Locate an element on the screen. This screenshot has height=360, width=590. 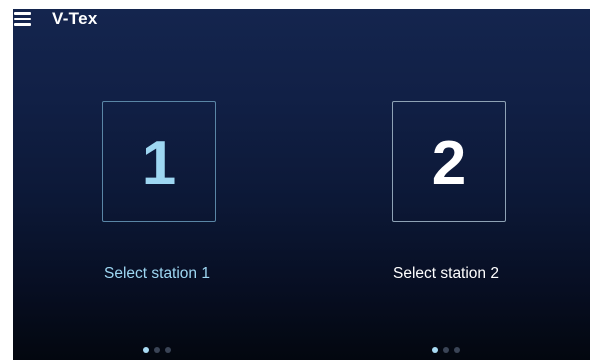
station-2-button: 2 is located at coordinates (449, 161).